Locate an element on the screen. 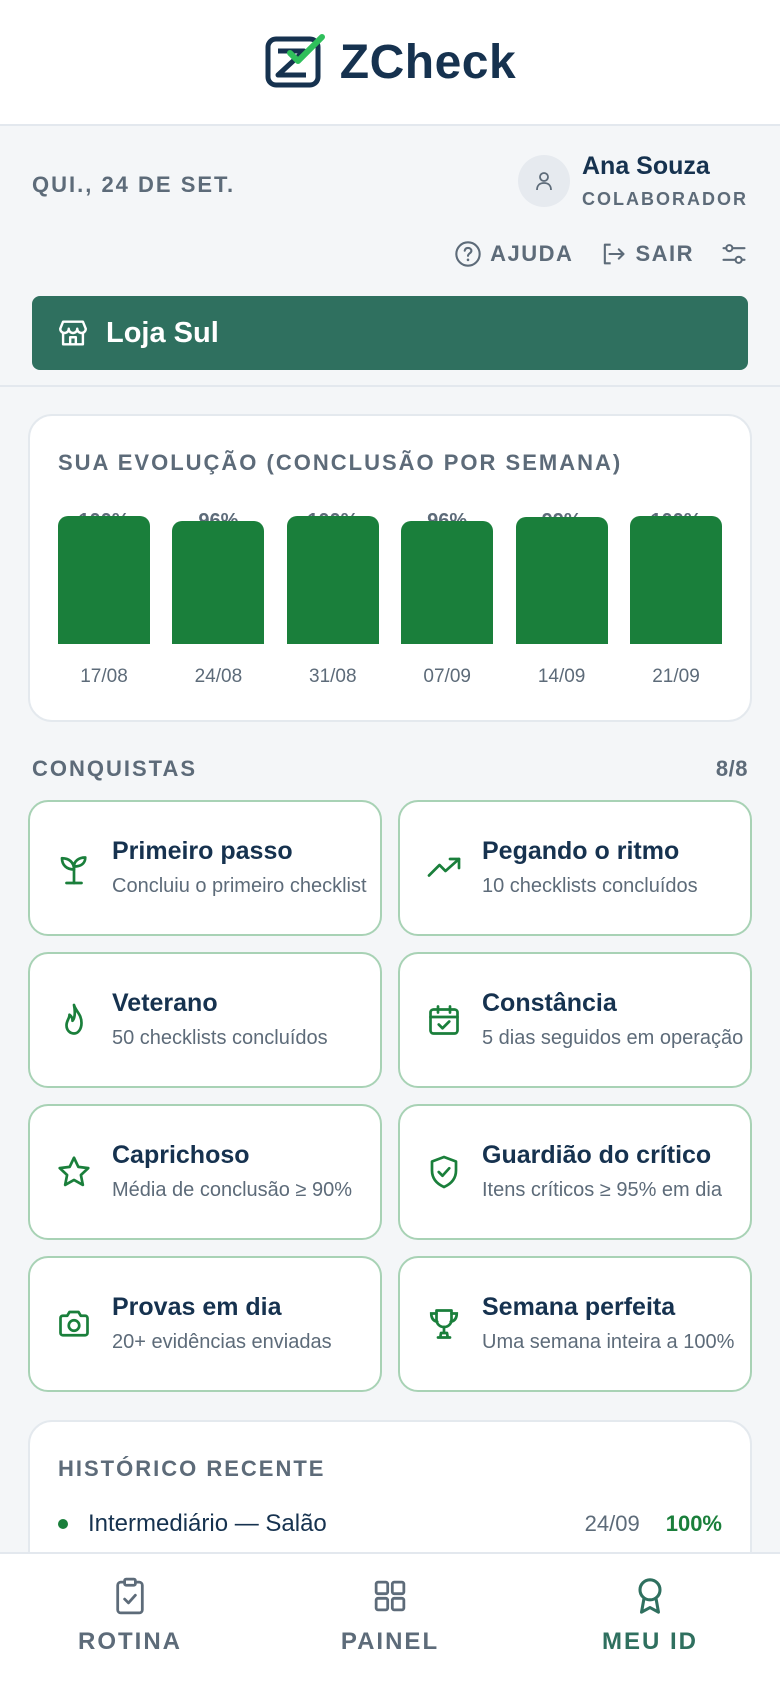 The width and height of the screenshot is (780, 1688). achievement-title: Caprichoso is located at coordinates (181, 1154).